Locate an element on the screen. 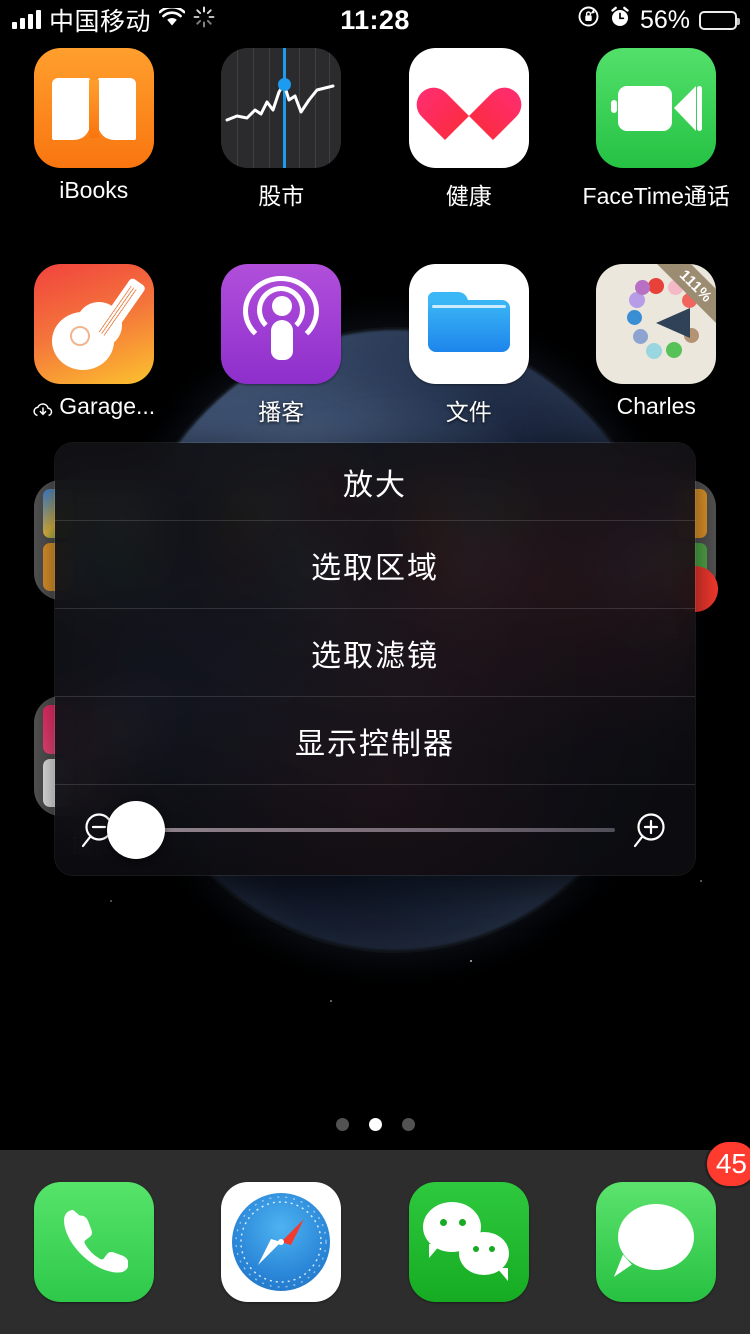  ibooks-icon is located at coordinates (93, 108).